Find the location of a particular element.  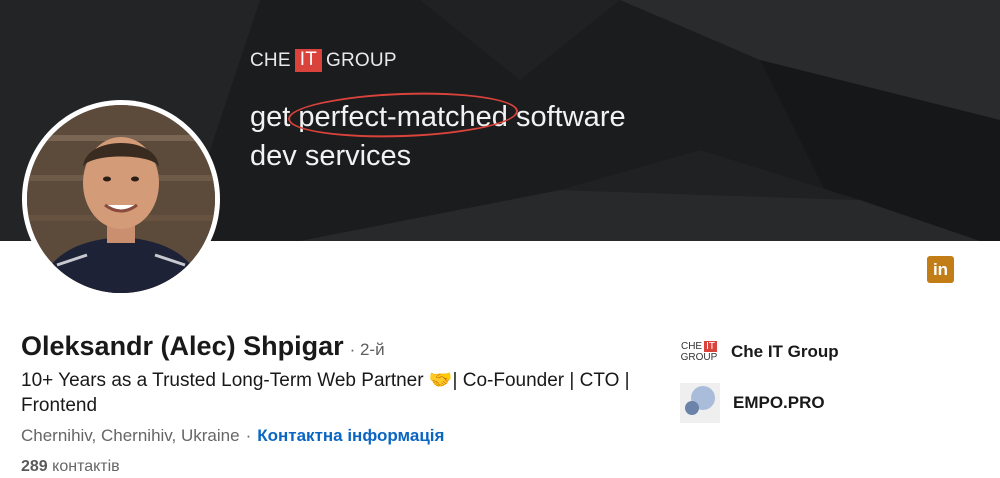

brand-it: IT is located at coordinates (308, 60).